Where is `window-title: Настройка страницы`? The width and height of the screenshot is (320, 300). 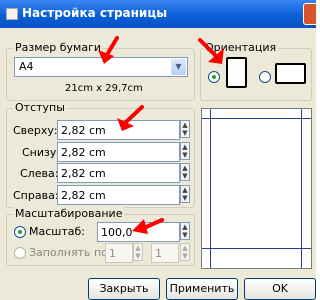
window-title: Настройка страницы is located at coordinates (95, 13).